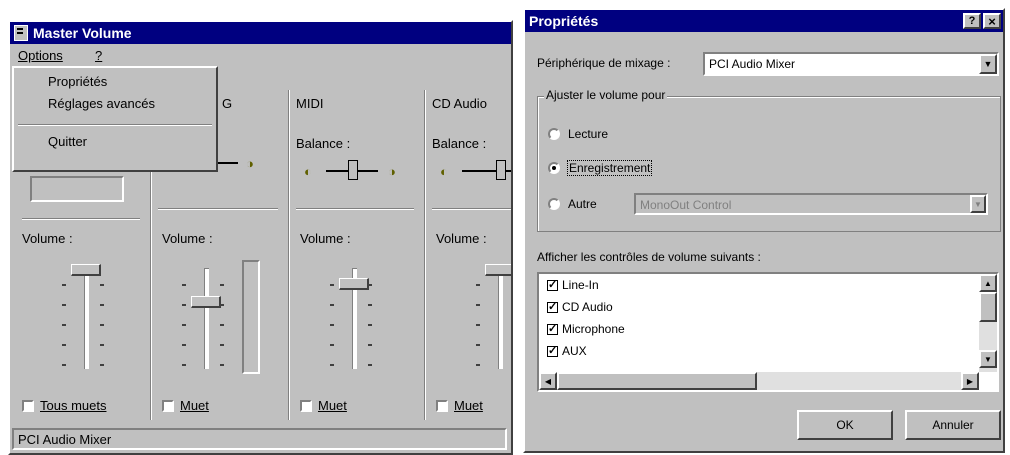 This screenshot has height=455, width=1010. I want to click on cancel-button: Annuler, so click(953, 425).